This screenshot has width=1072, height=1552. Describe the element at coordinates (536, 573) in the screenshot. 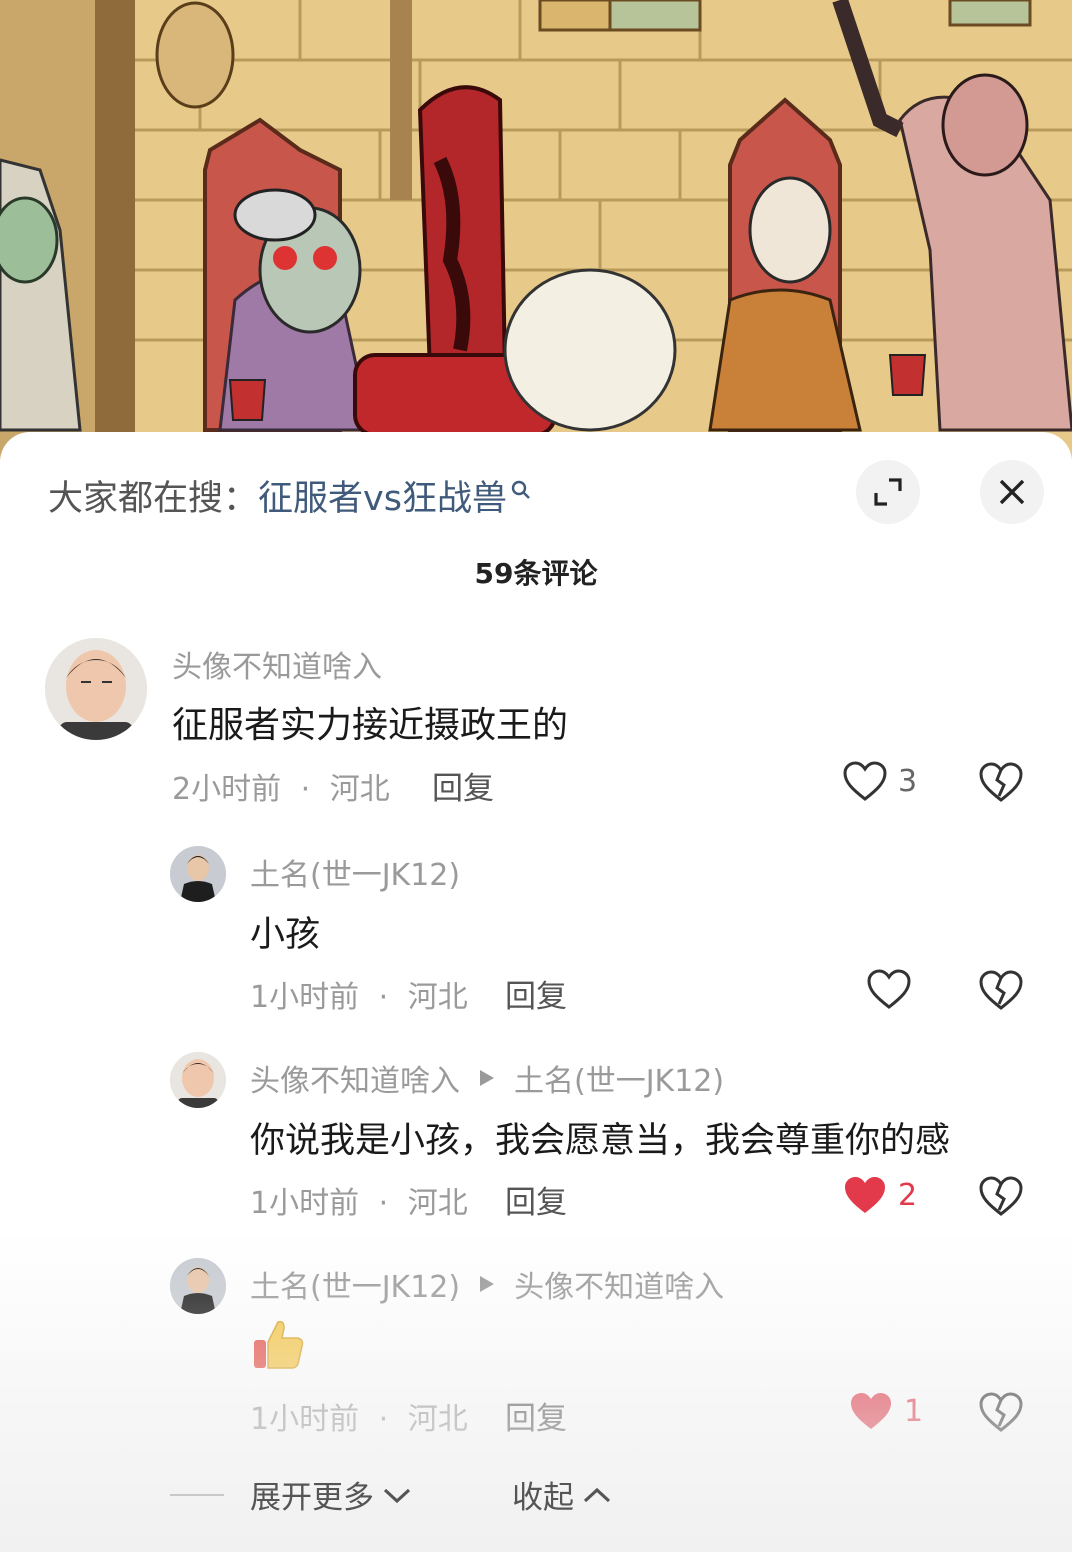

I see `comments-count-title: 59条评论` at that location.